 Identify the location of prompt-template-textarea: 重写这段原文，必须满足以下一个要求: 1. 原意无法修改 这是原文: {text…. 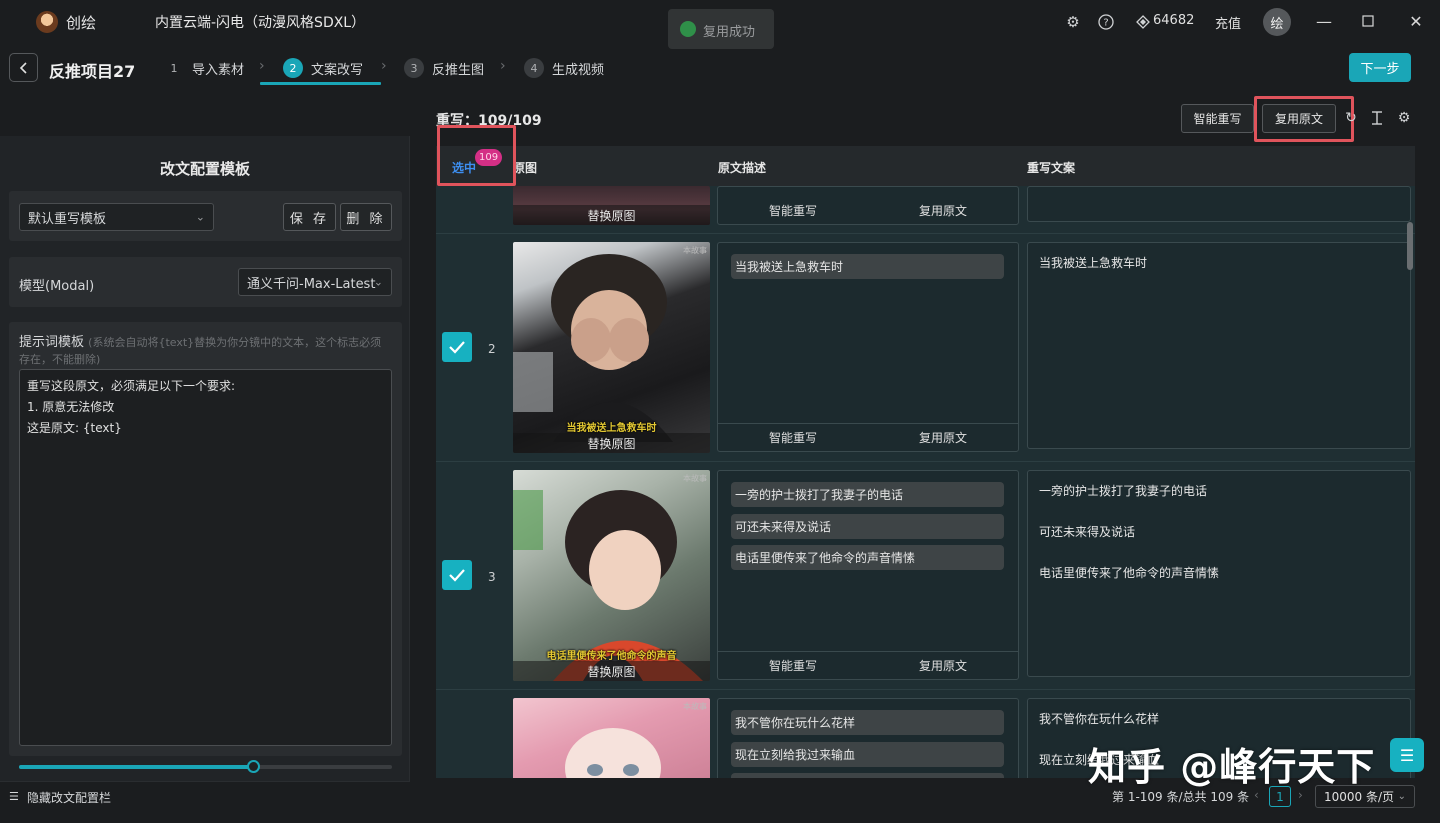
(205, 557).